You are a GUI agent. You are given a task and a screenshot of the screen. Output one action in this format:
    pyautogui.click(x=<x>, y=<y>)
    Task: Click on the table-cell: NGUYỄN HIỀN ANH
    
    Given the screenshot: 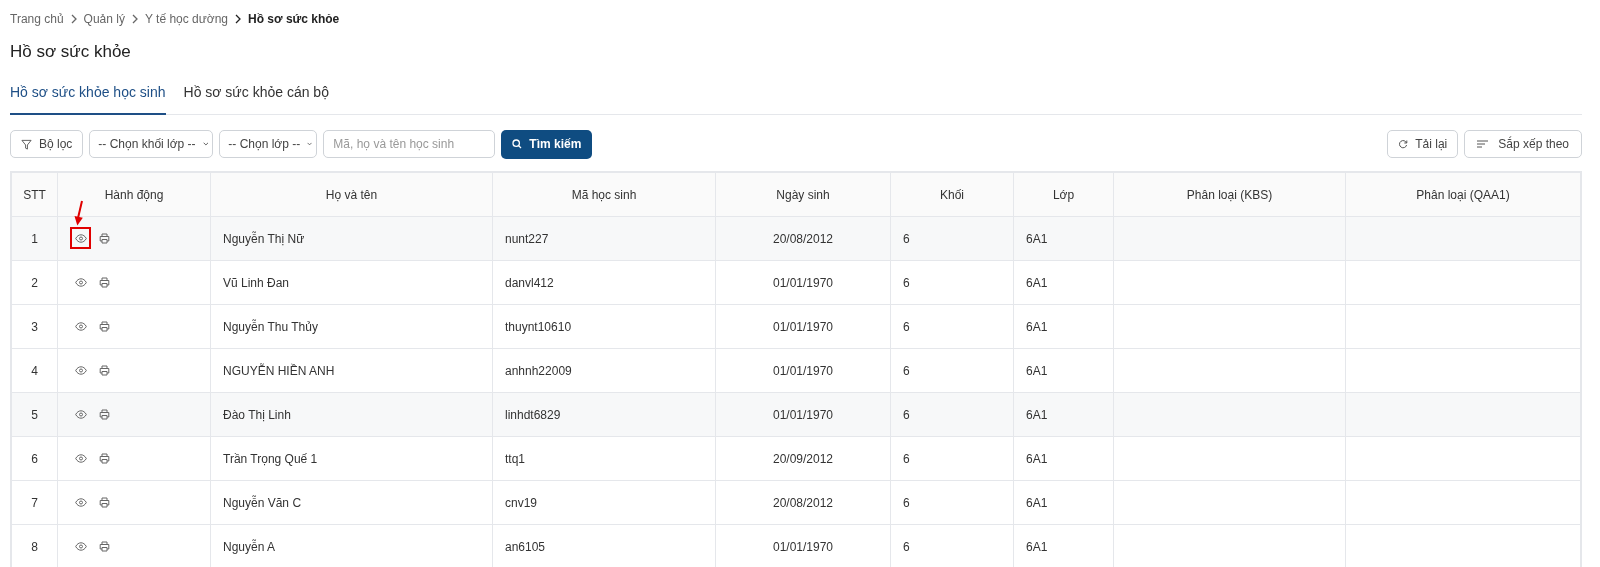 What is the action you would take?
    pyautogui.click(x=351, y=370)
    